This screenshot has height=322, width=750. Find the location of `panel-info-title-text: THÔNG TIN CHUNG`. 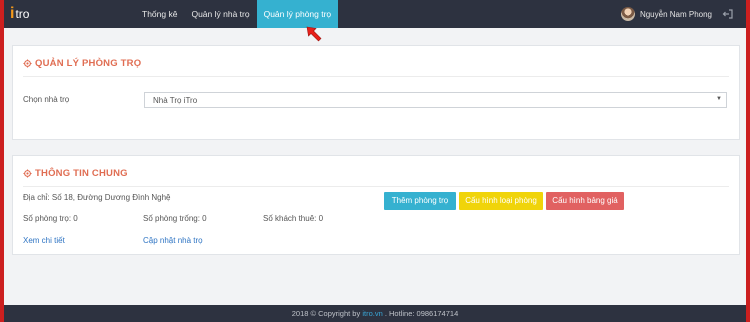

panel-info-title-text: THÔNG TIN CHUNG is located at coordinates (81, 173).